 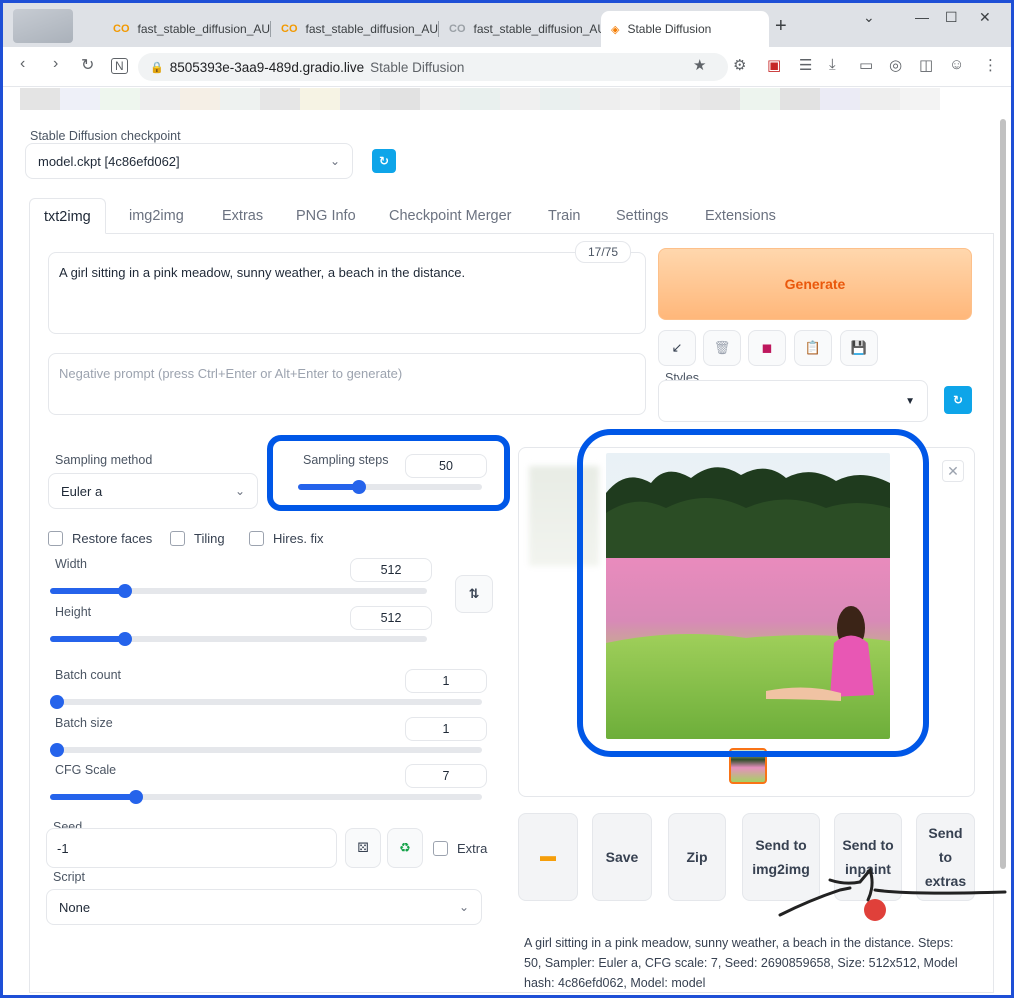 I want to click on trash-icon: 🗑, so click(x=722, y=348).